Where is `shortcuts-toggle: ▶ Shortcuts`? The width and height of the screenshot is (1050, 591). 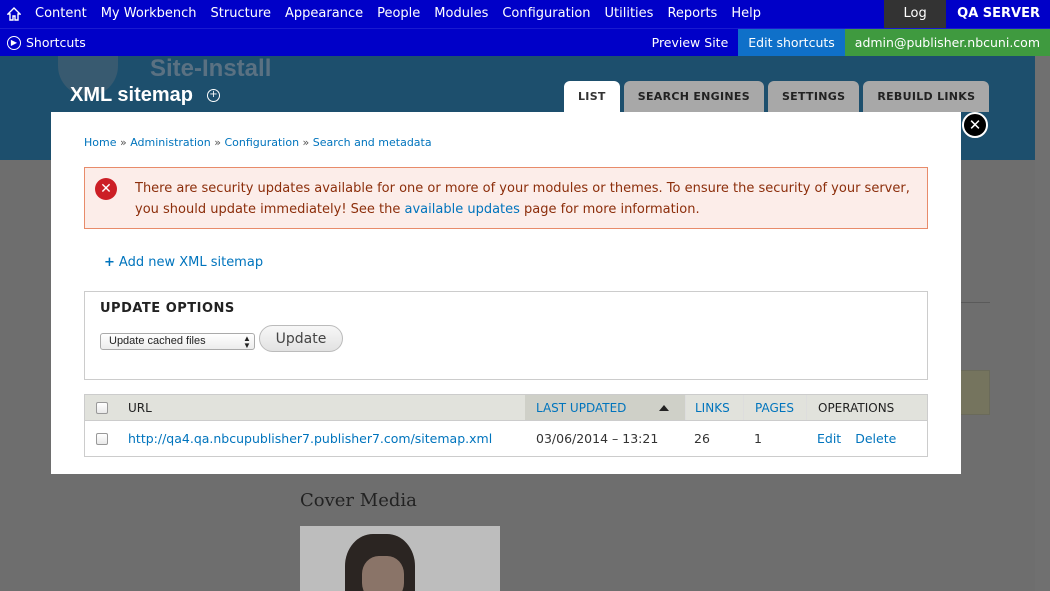 shortcuts-toggle: ▶ Shortcuts is located at coordinates (43, 42).